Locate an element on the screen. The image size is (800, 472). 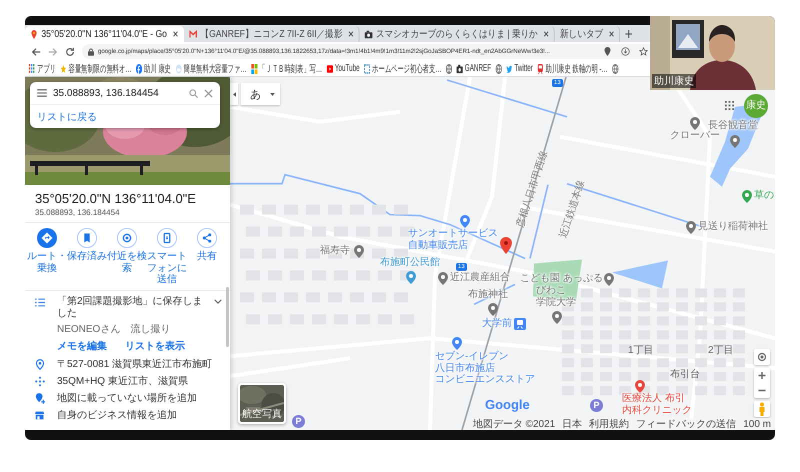
saved-list-text: 「第2回課題撮影地」に保存しました is located at coordinates (130, 308).